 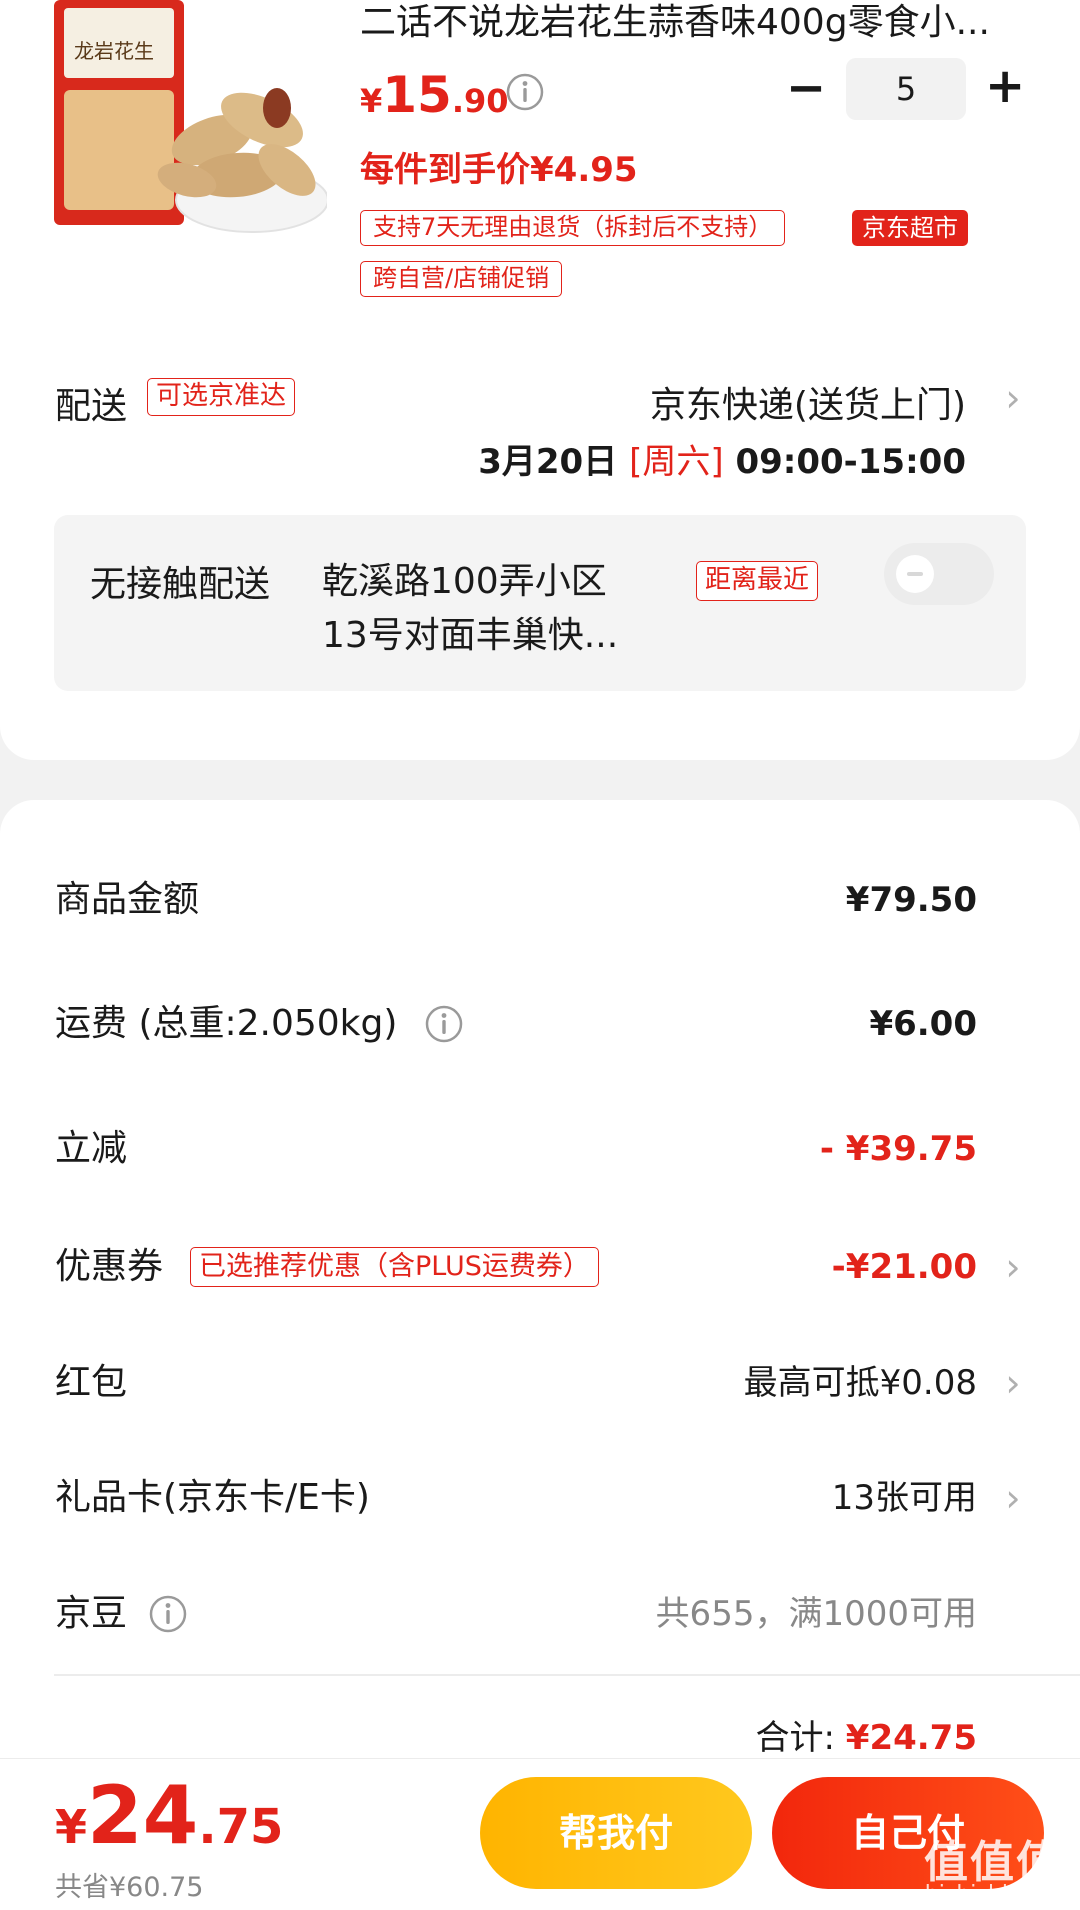 I want to click on delivery-option-tag: 可选京准达, so click(x=221, y=397).